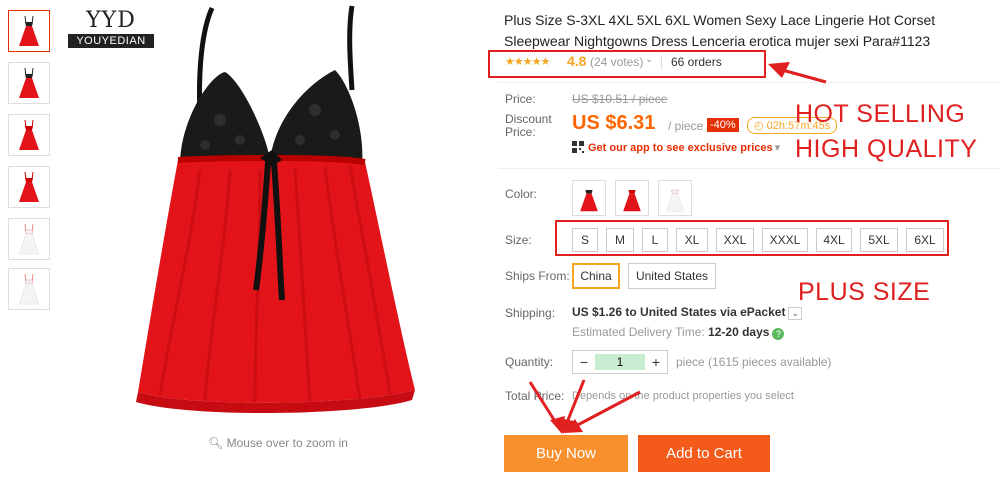 This screenshot has height=485, width=1000. What do you see at coordinates (680, 148) in the screenshot?
I see `app-promo-text: Get our app to see exclusive prices` at bounding box center [680, 148].